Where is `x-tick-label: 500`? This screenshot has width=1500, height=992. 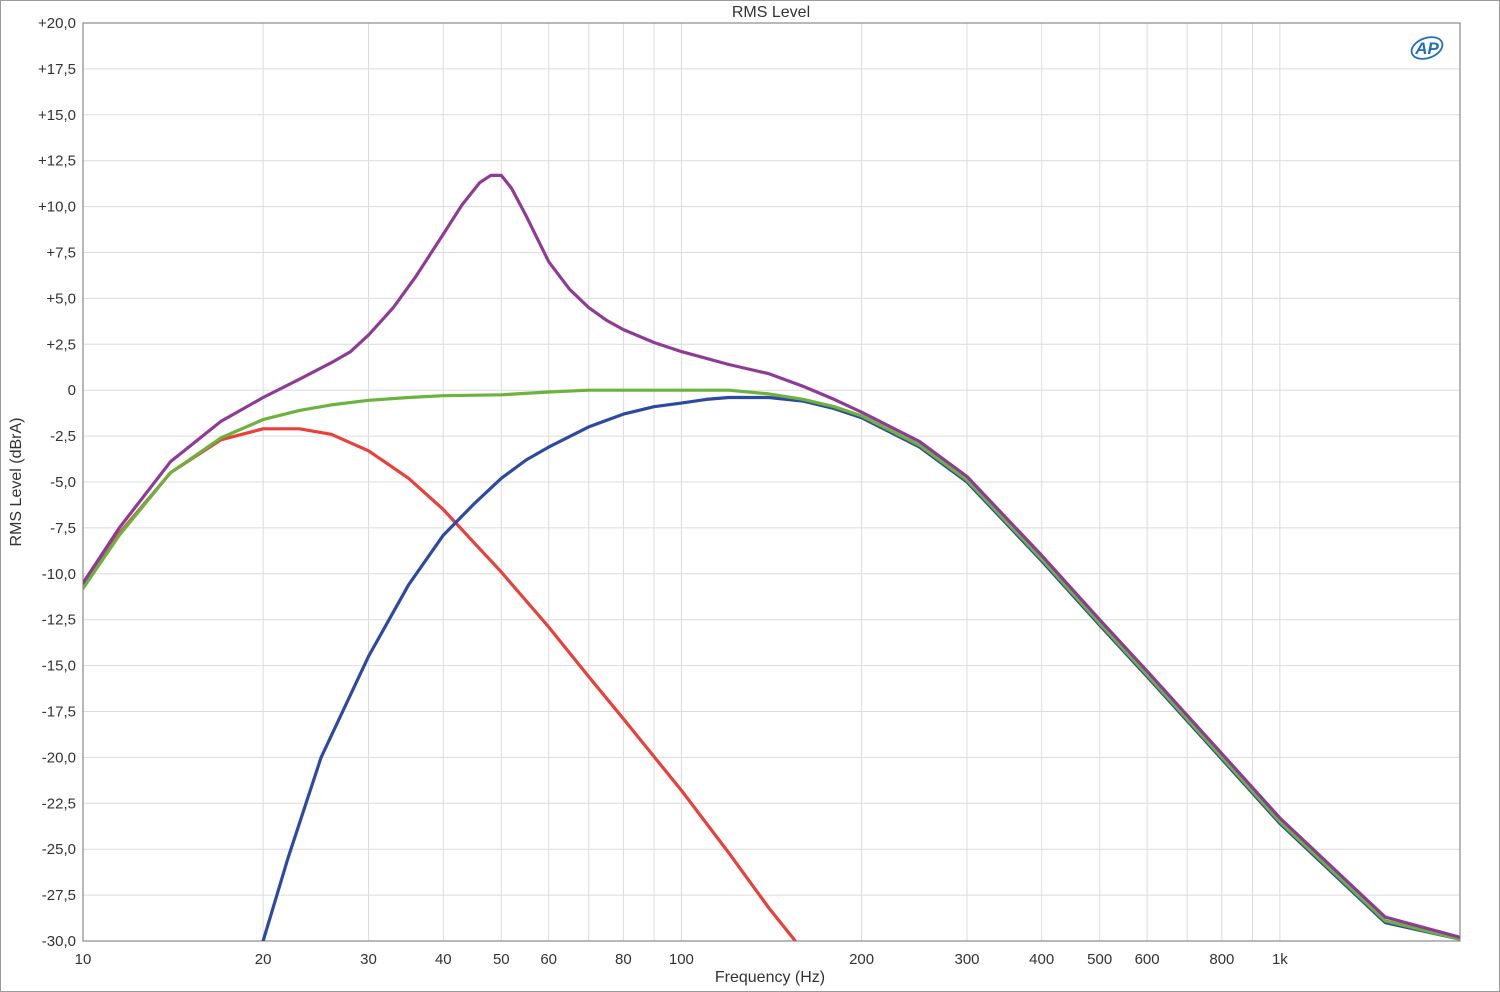
x-tick-label: 500 is located at coordinates (1099, 959).